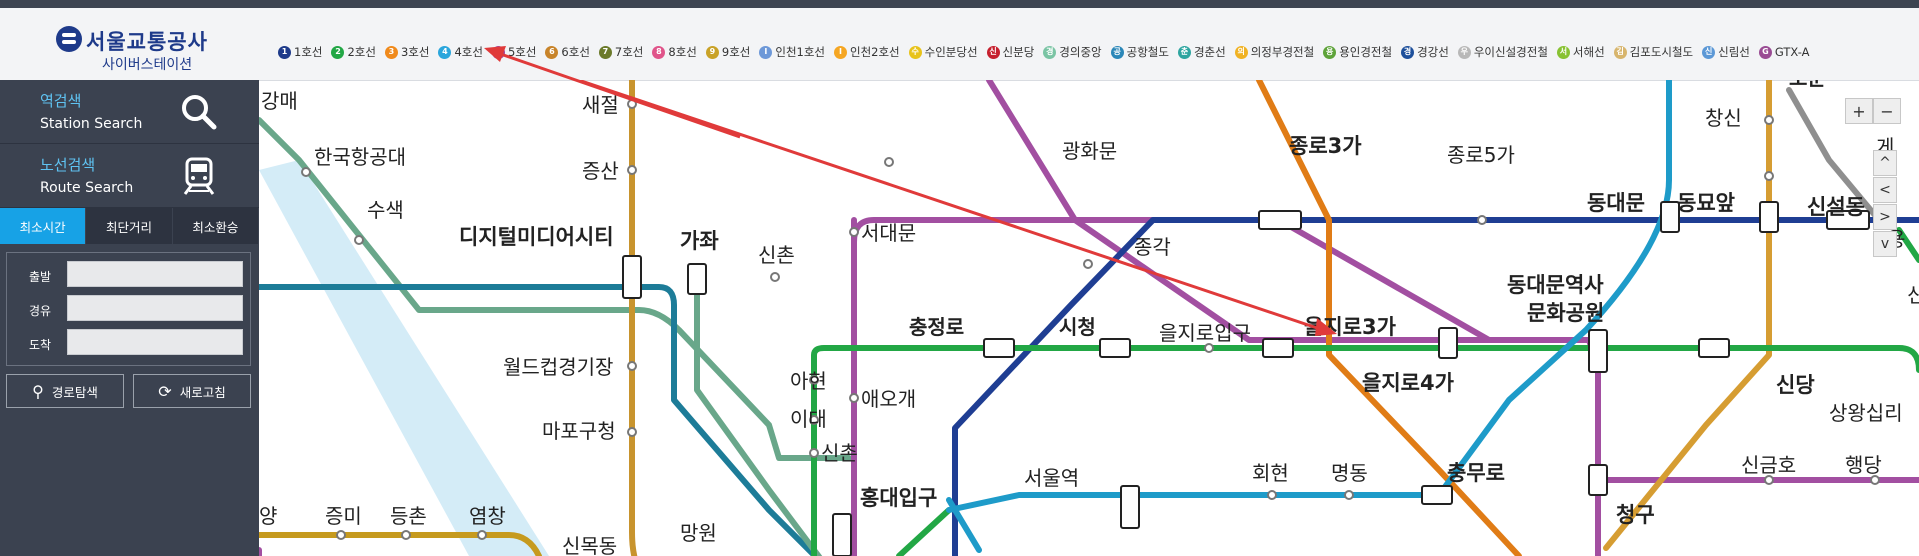  I want to click on pan-controls: ^ < > v, so click(1885, 204).